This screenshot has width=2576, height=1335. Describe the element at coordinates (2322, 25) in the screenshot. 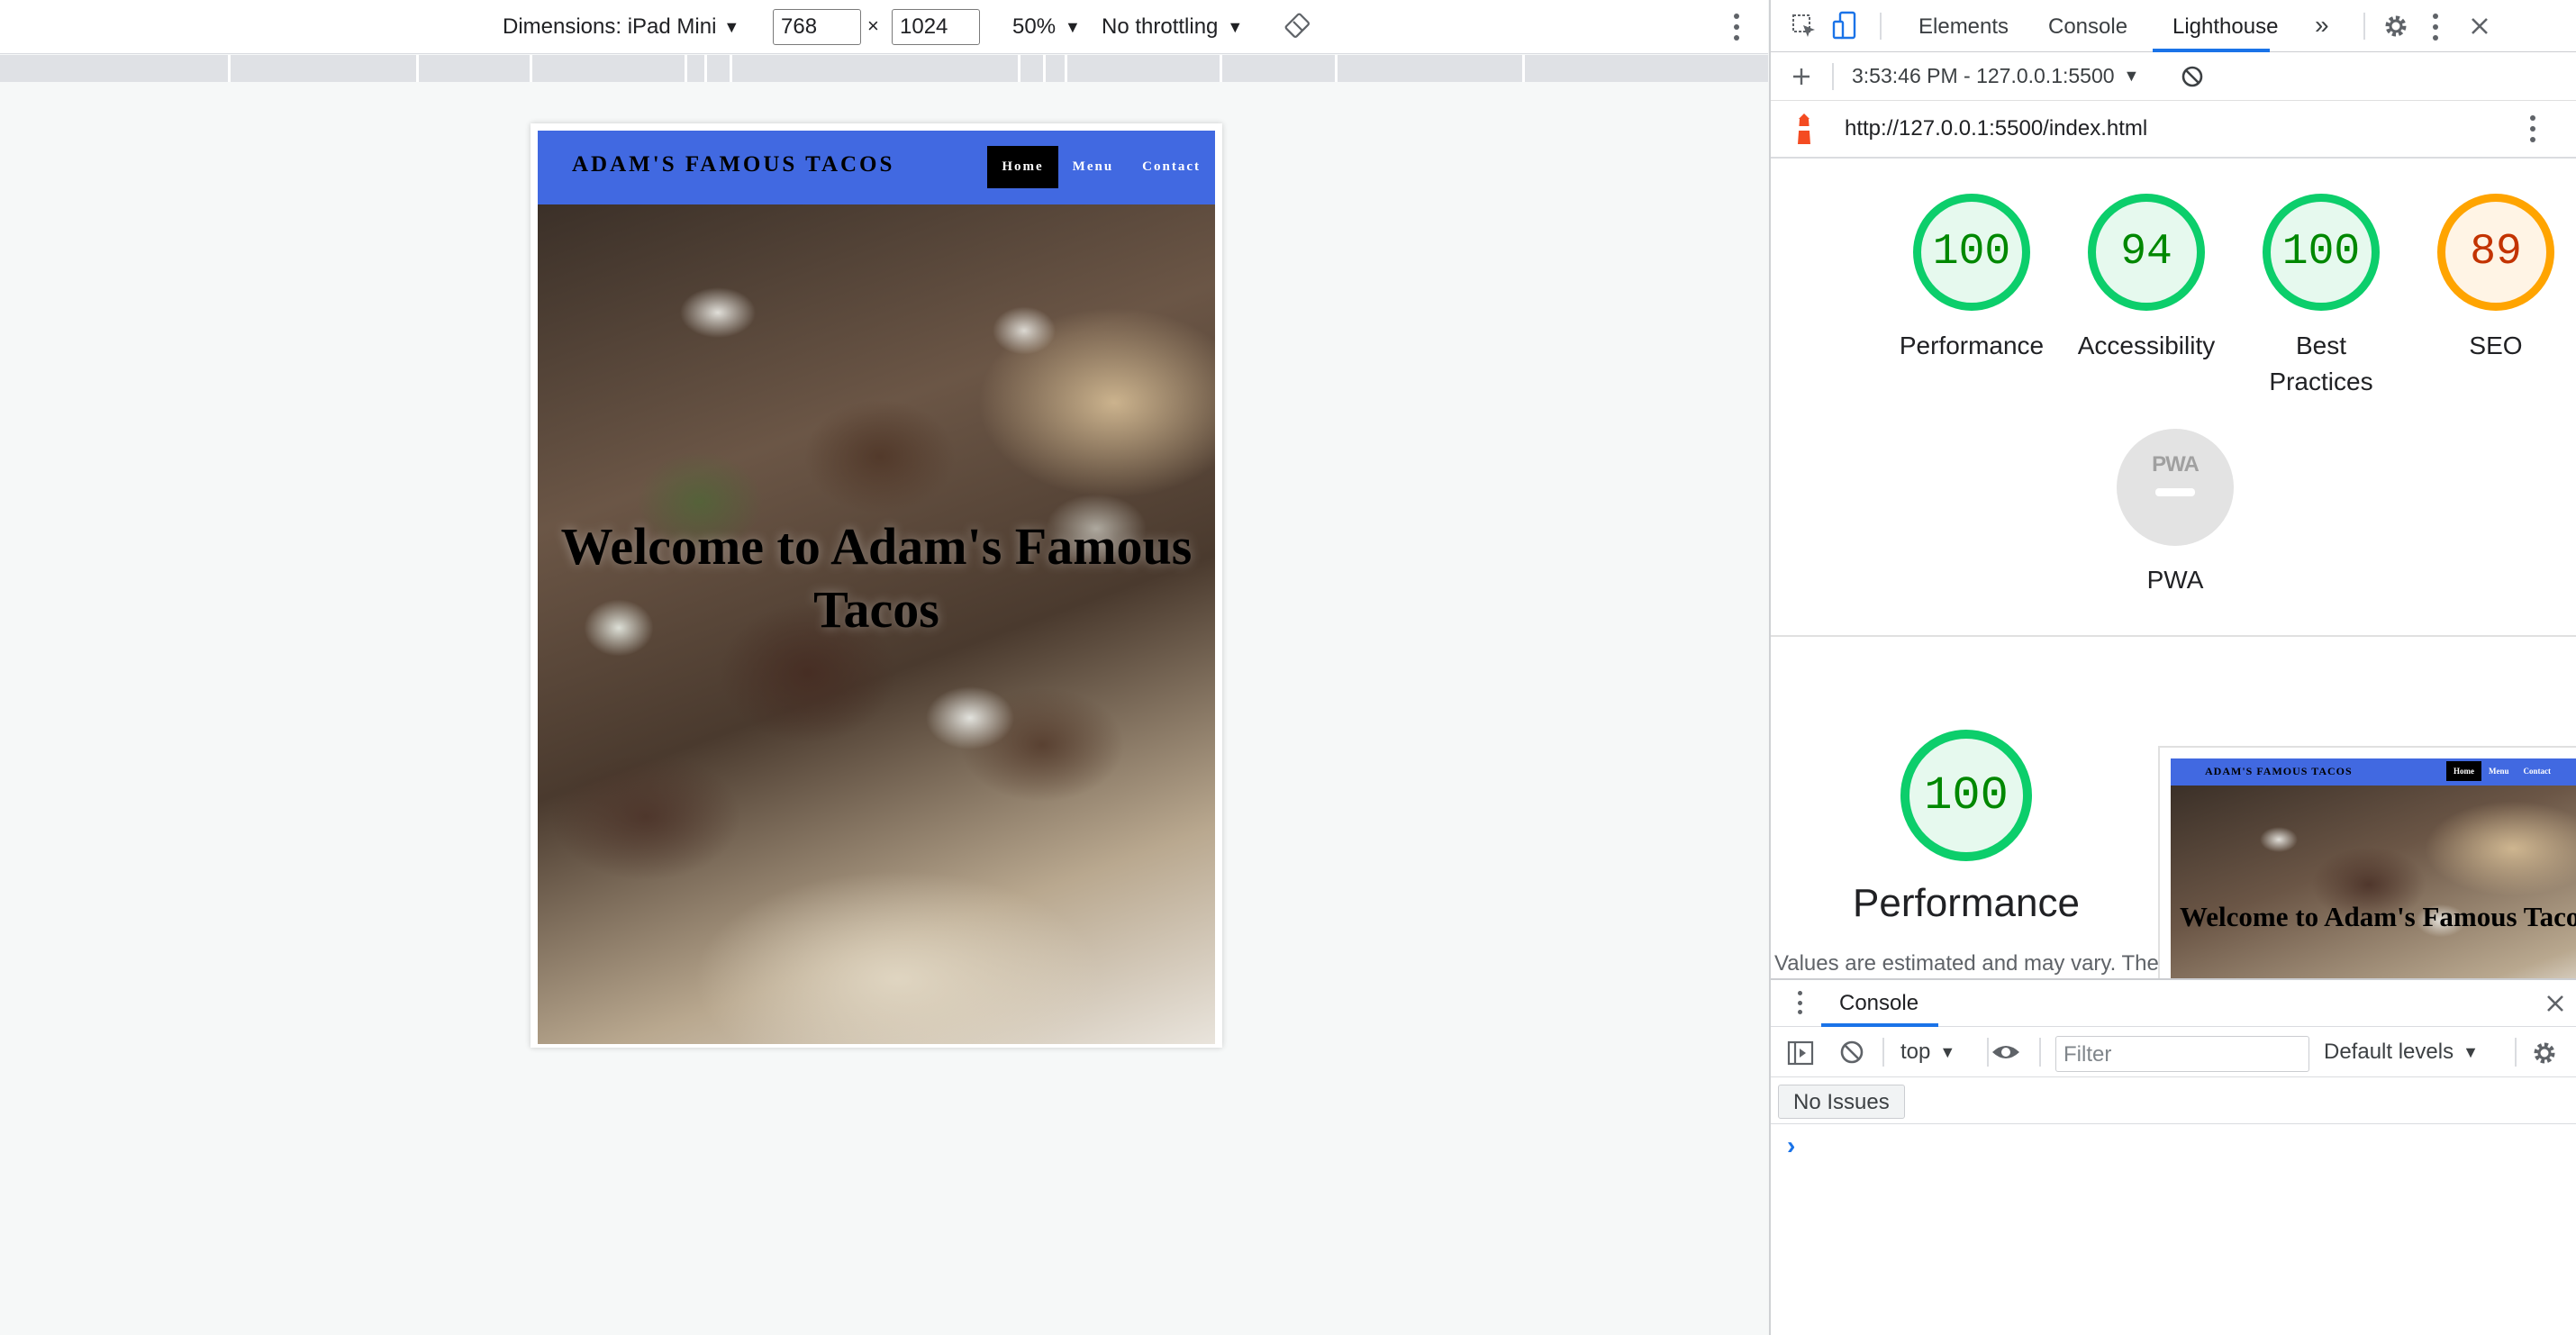

I see `more-tabs-icon: »` at that location.